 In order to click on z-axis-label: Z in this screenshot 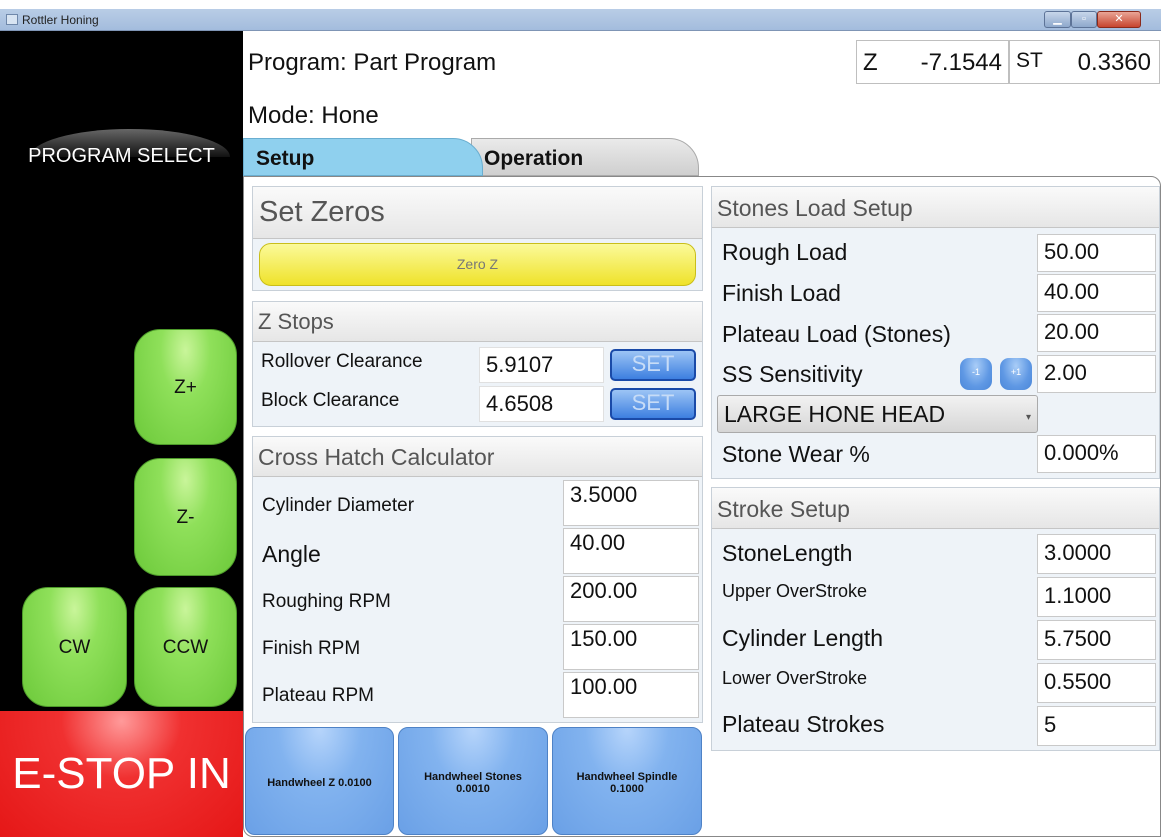, I will do `click(870, 62)`.